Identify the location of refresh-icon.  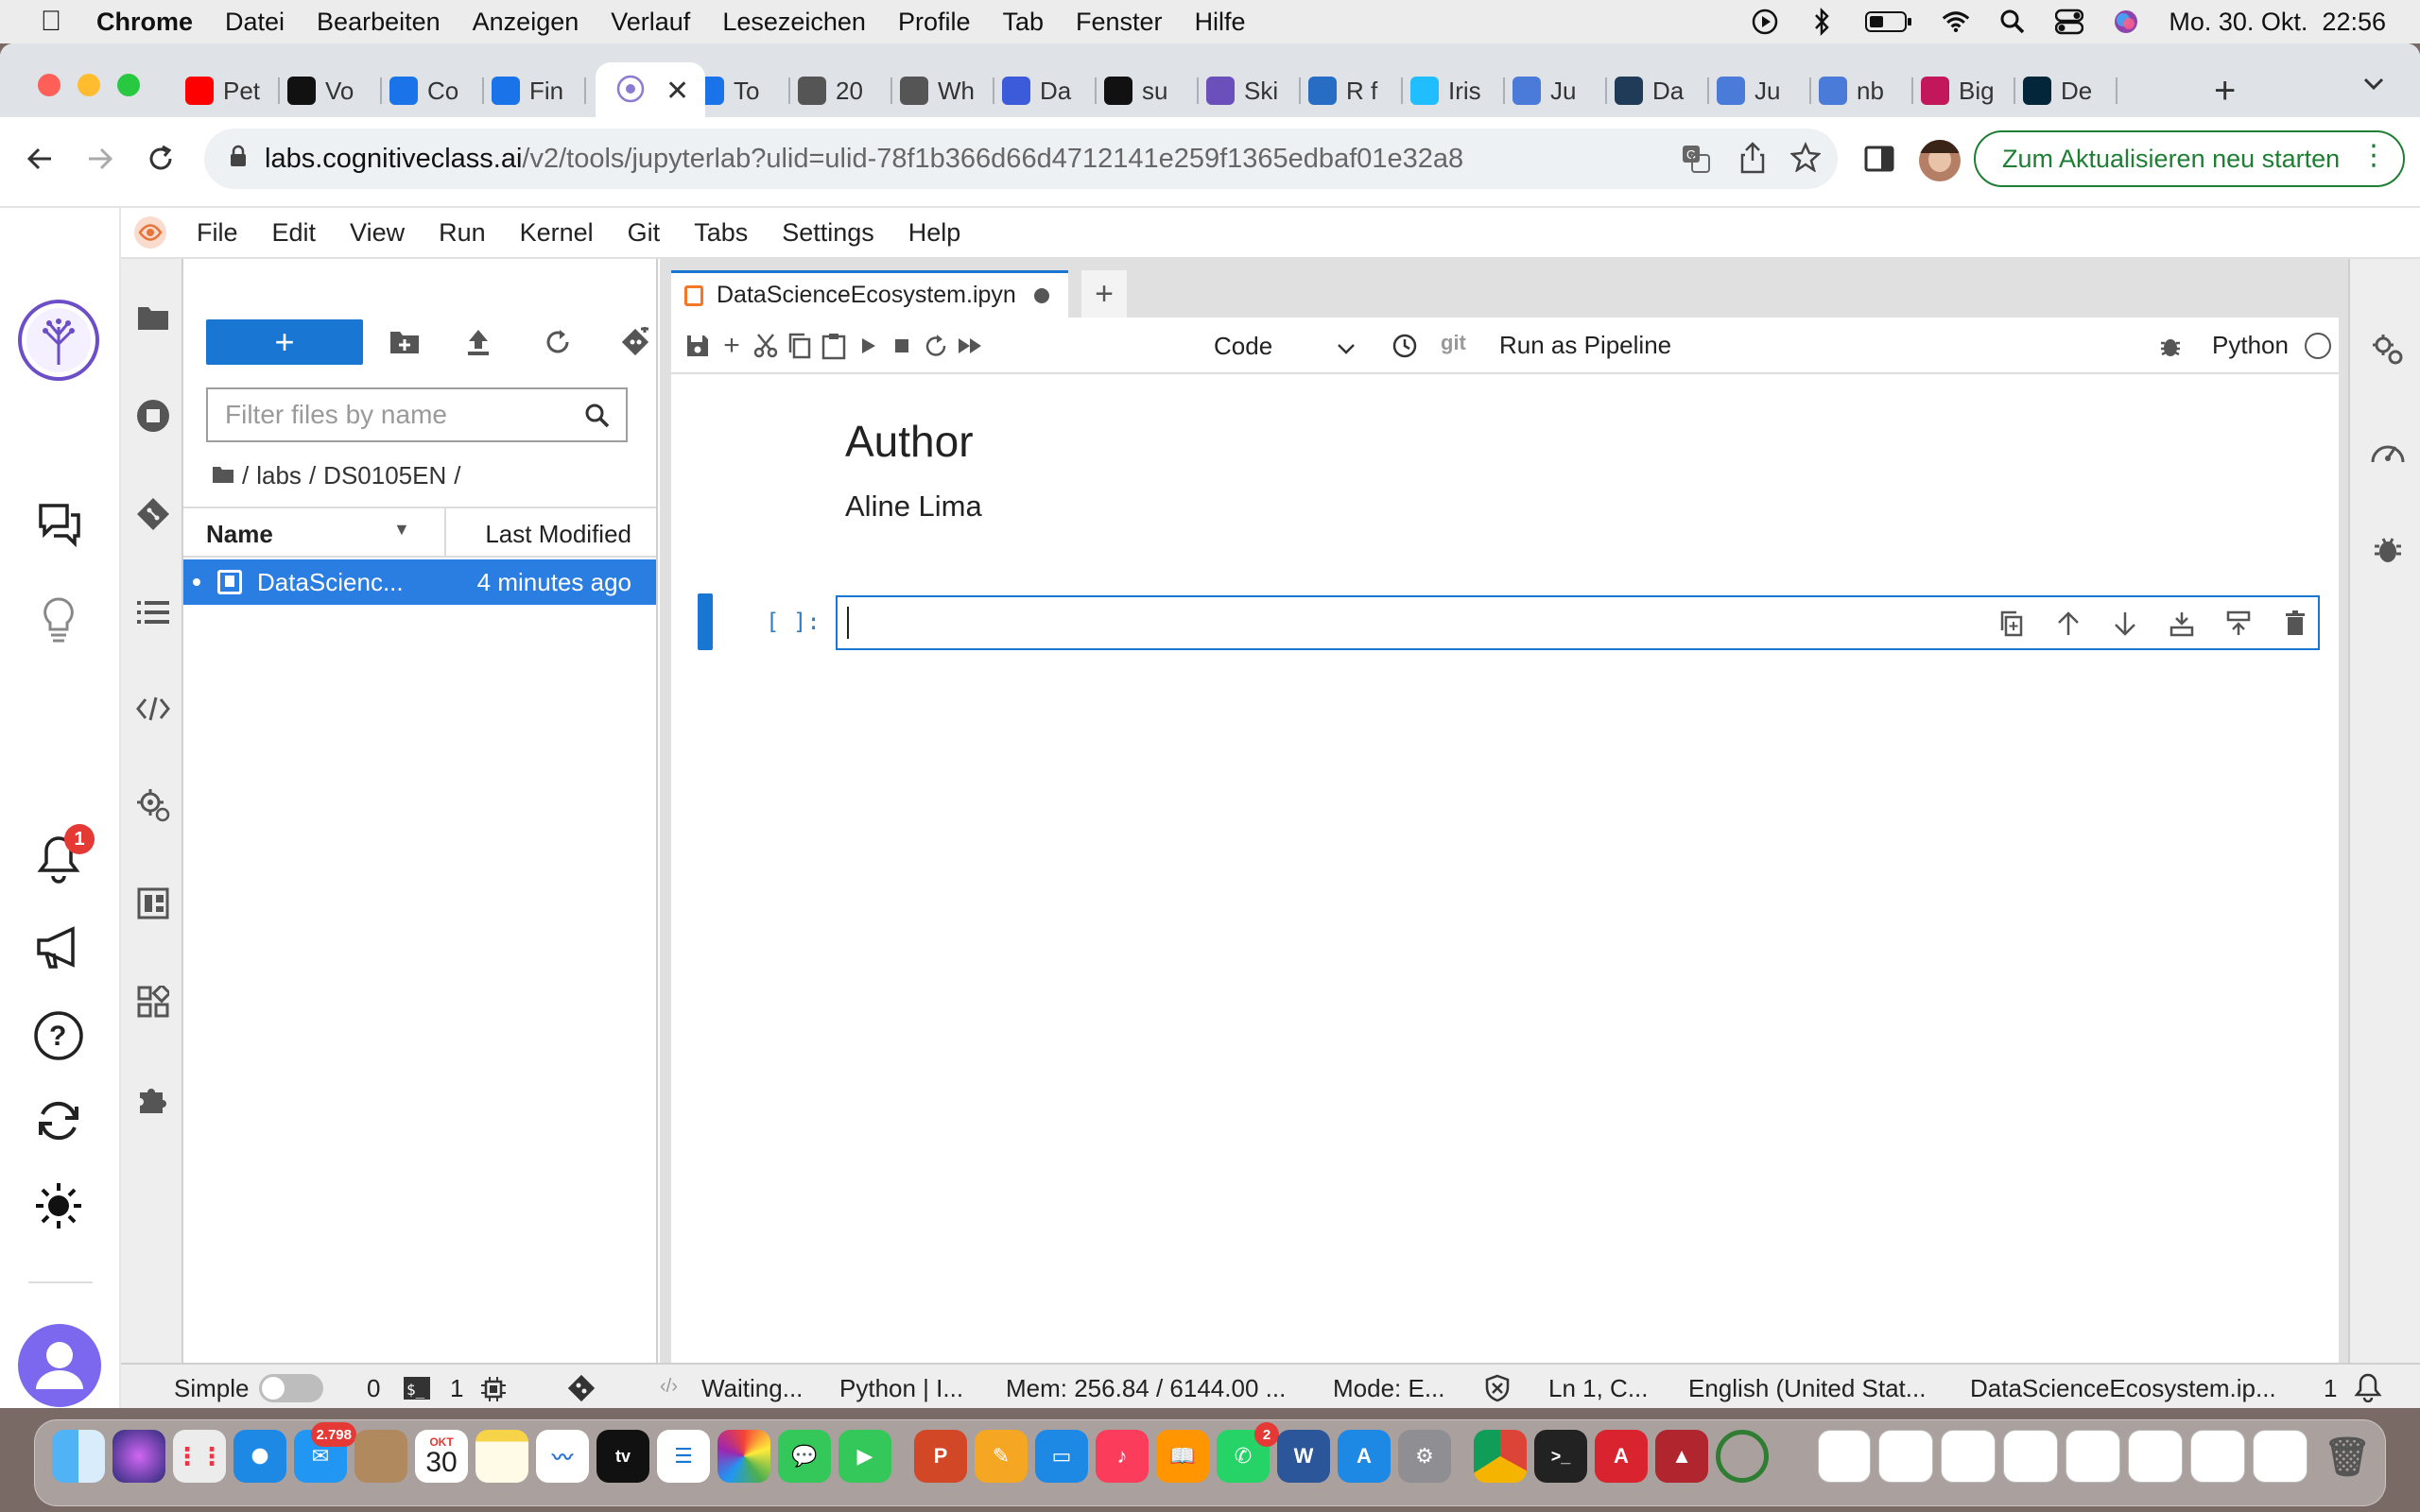
(558, 342).